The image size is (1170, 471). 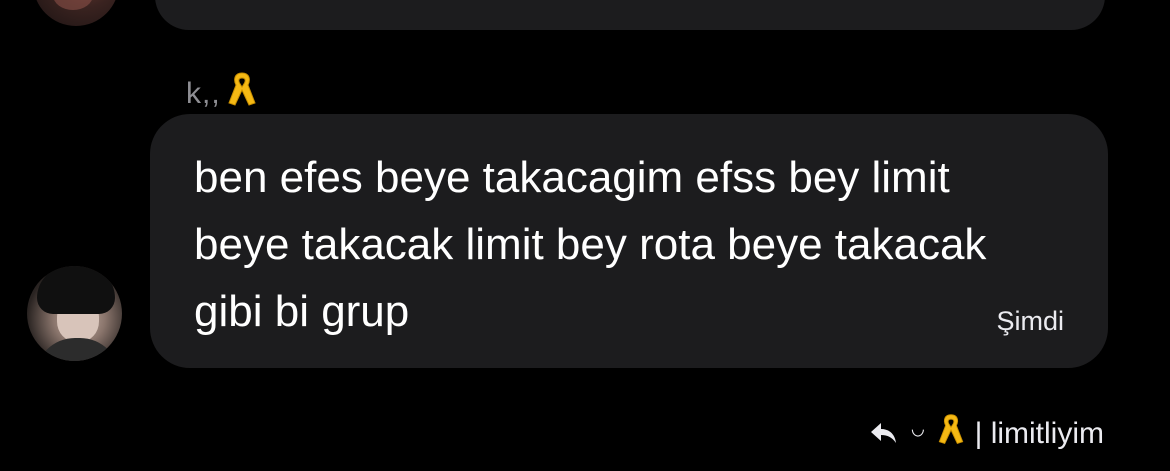 What do you see at coordinates (76, 13) in the screenshot?
I see `previous-avatar` at bounding box center [76, 13].